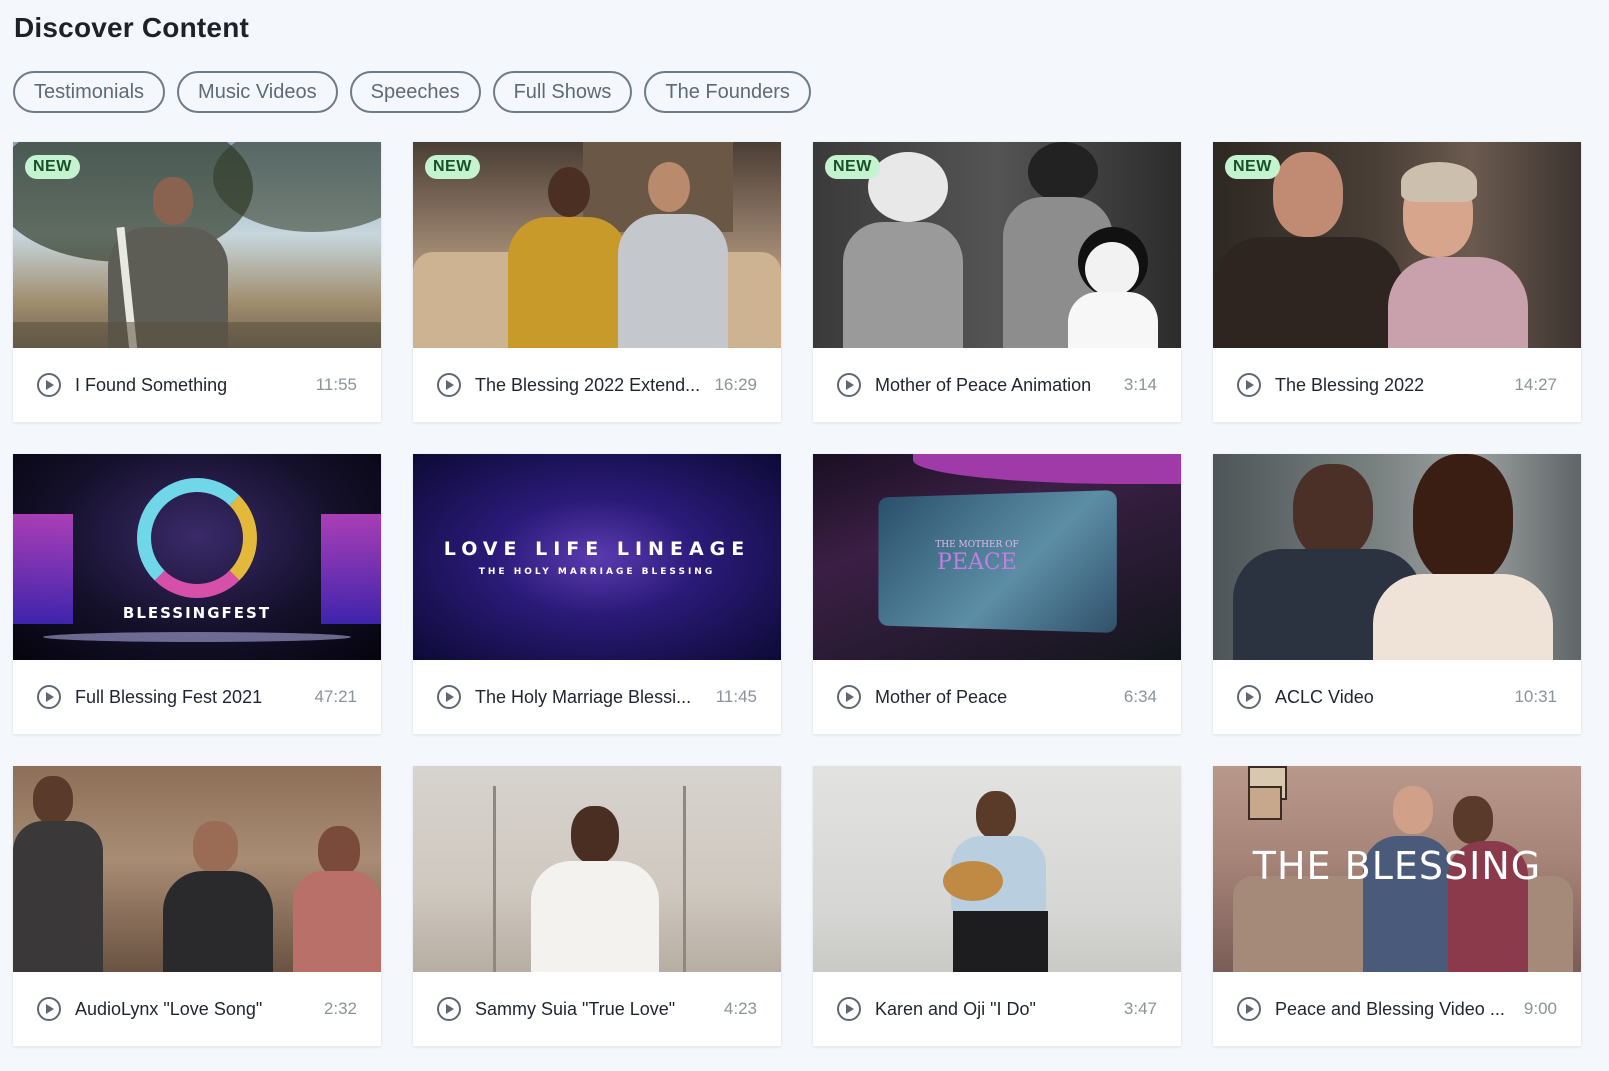 The height and width of the screenshot is (1071, 1609). I want to click on video-card: Sammy Suia "True Love" 4:23, so click(597, 906).